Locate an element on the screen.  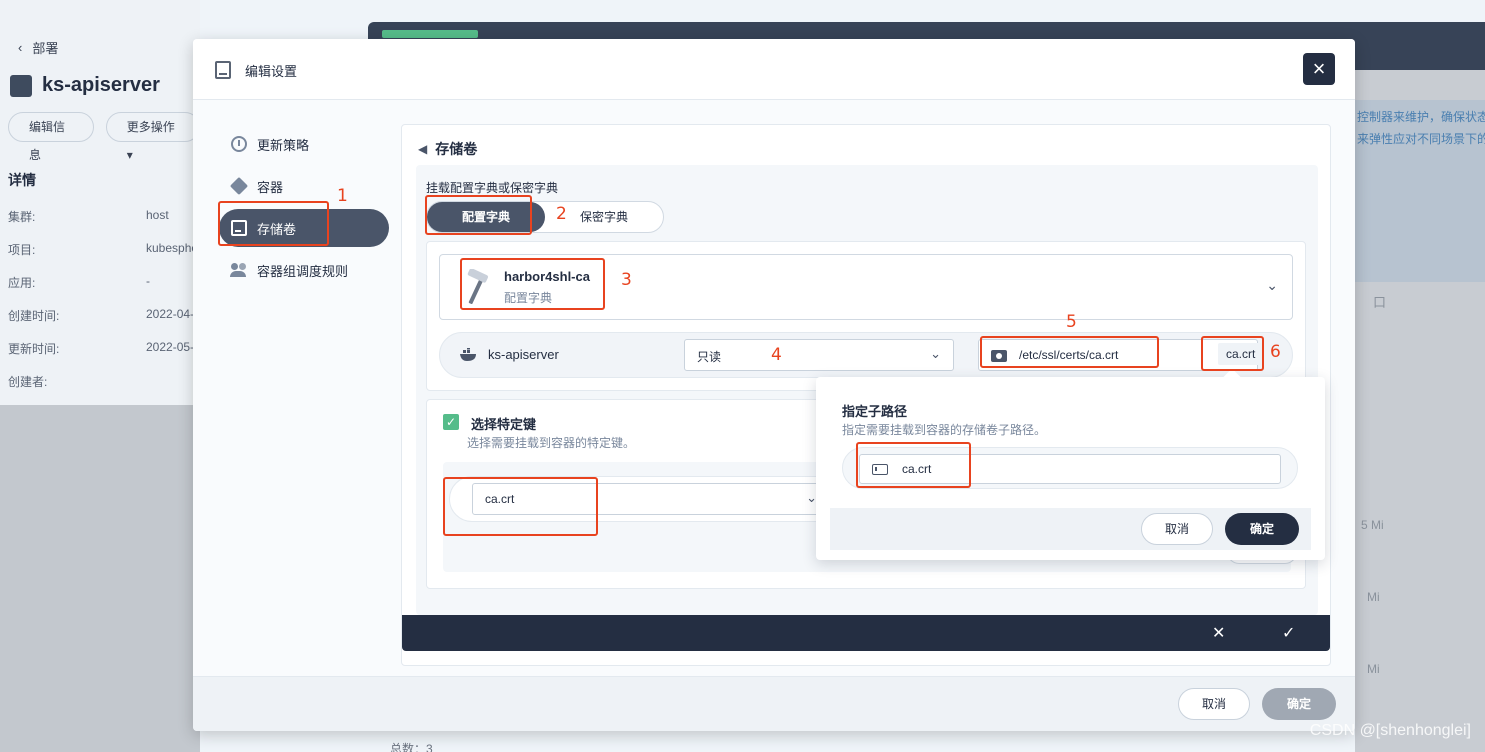
annotation-number: 5 is located at coordinates (1071, 322).